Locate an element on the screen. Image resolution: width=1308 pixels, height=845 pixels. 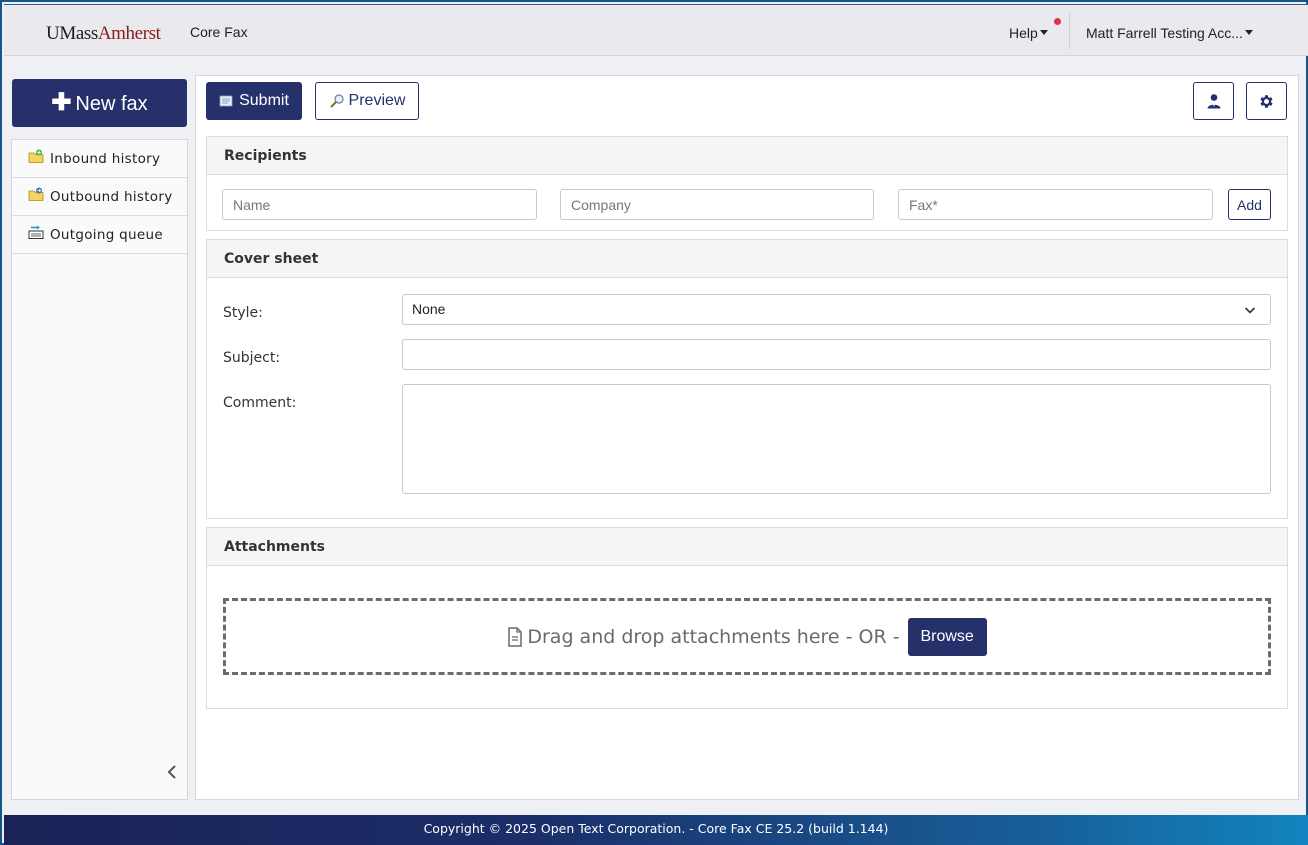
attachments-title: Attachments is located at coordinates (747, 547).